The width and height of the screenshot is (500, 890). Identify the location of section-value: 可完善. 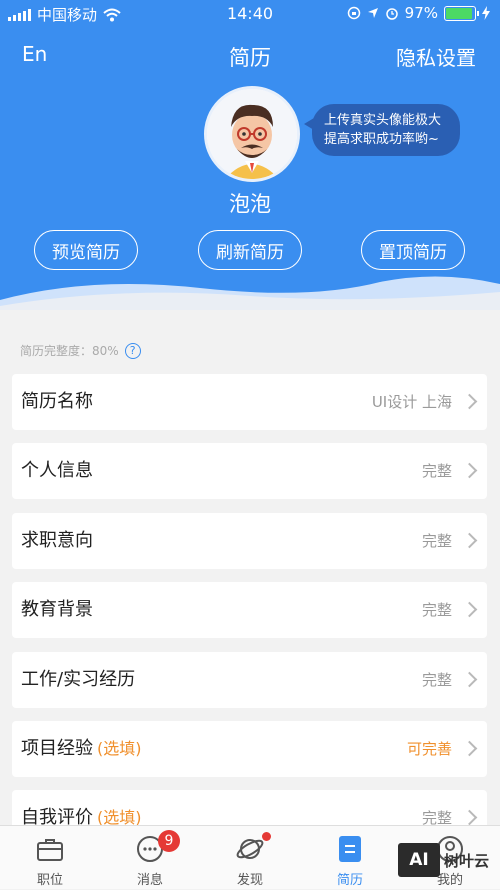
(429, 749).